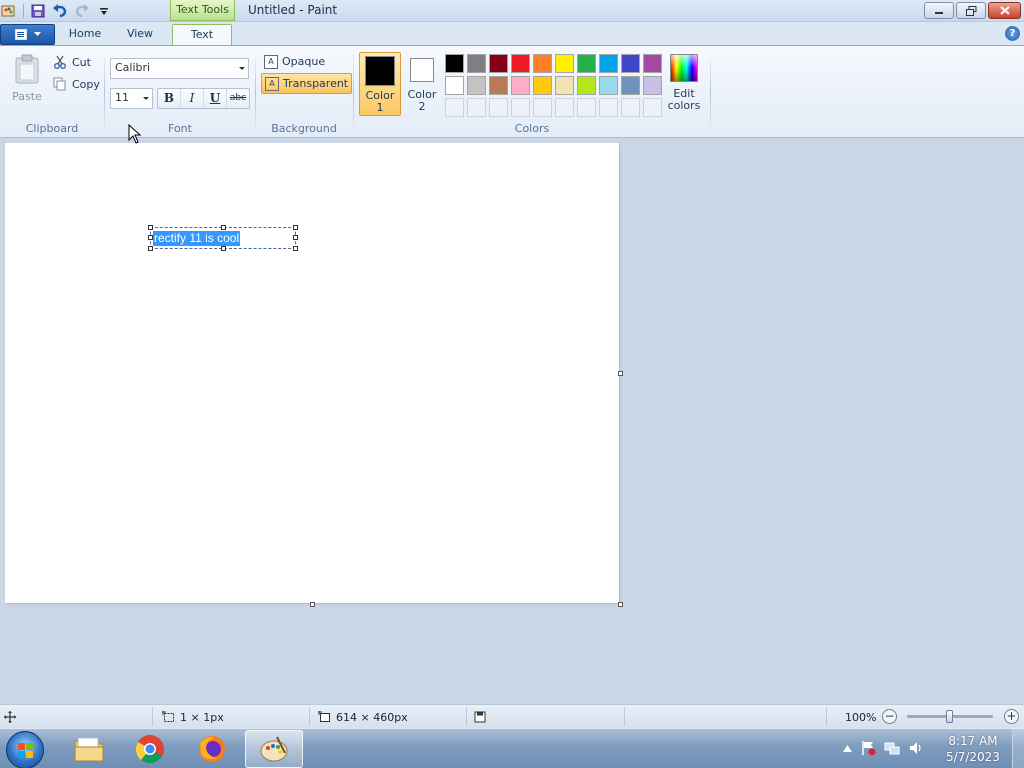 The width and height of the screenshot is (1024, 768). I want to click on taskbar-file-explorer, so click(89, 749).